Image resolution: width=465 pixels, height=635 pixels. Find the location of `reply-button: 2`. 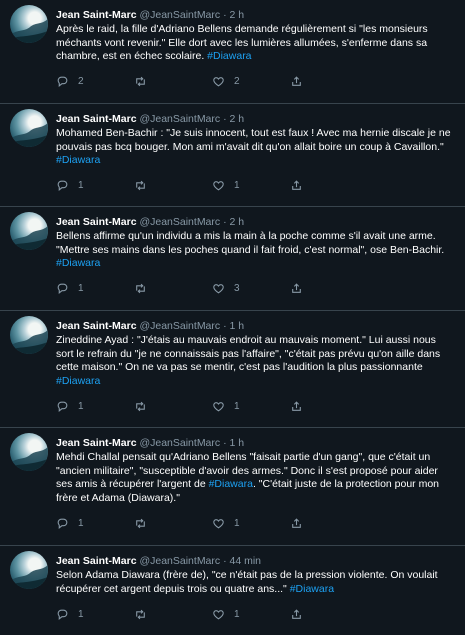

reply-button: 2 is located at coordinates (95, 81).